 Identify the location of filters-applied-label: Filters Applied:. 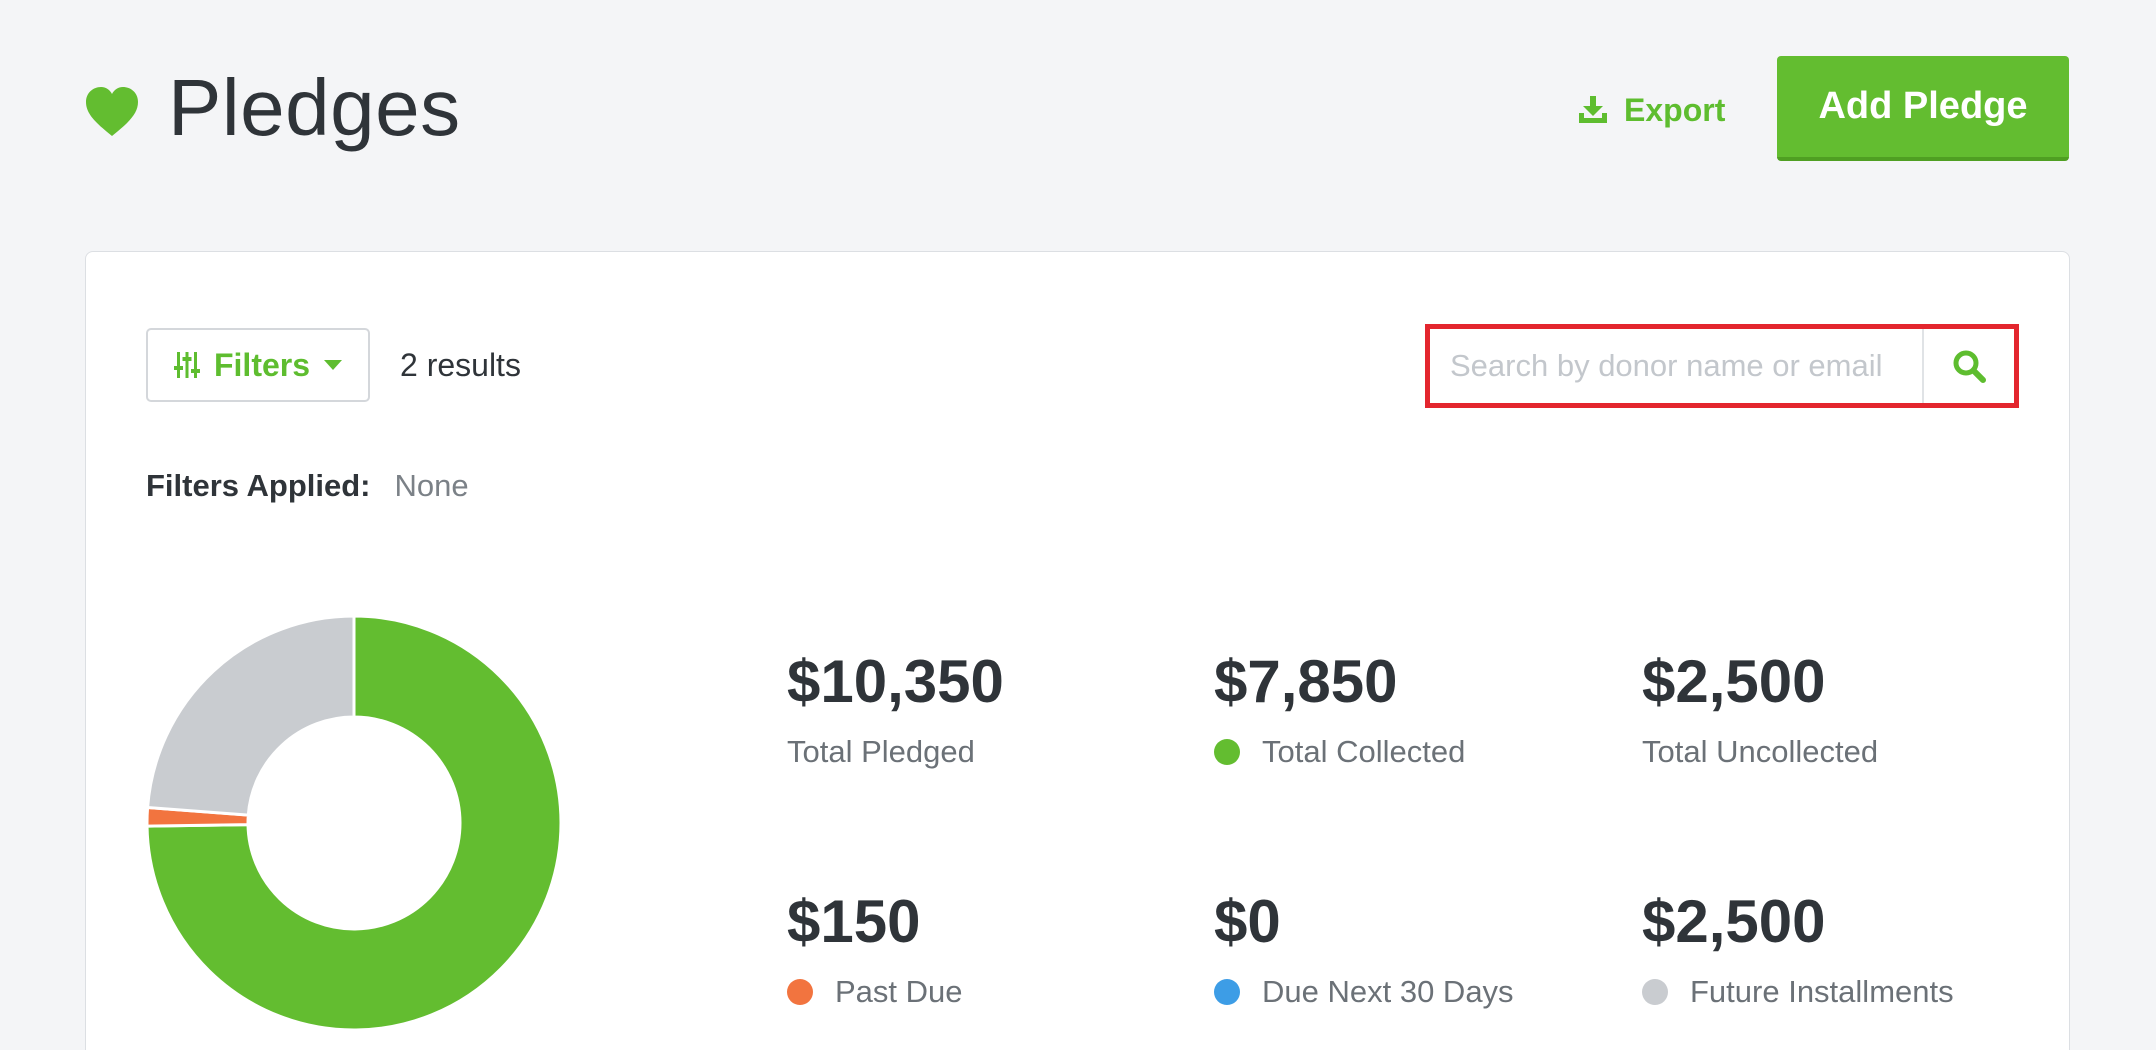
(258, 485).